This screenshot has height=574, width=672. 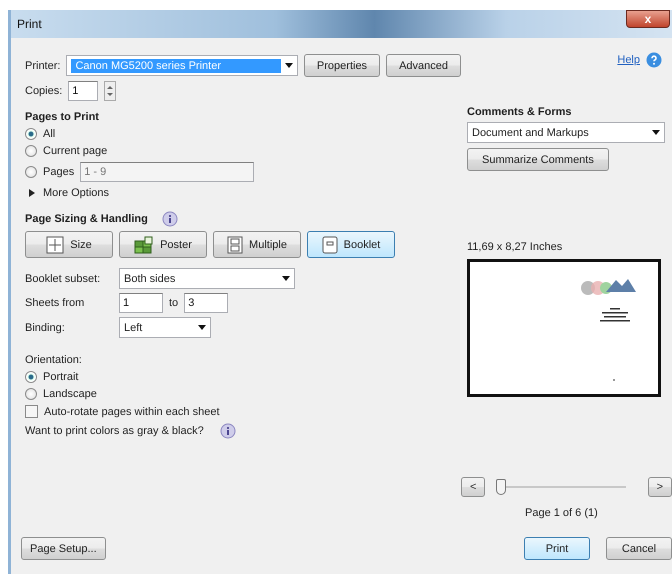 I want to click on radio-label: Pages, so click(x=58, y=172).